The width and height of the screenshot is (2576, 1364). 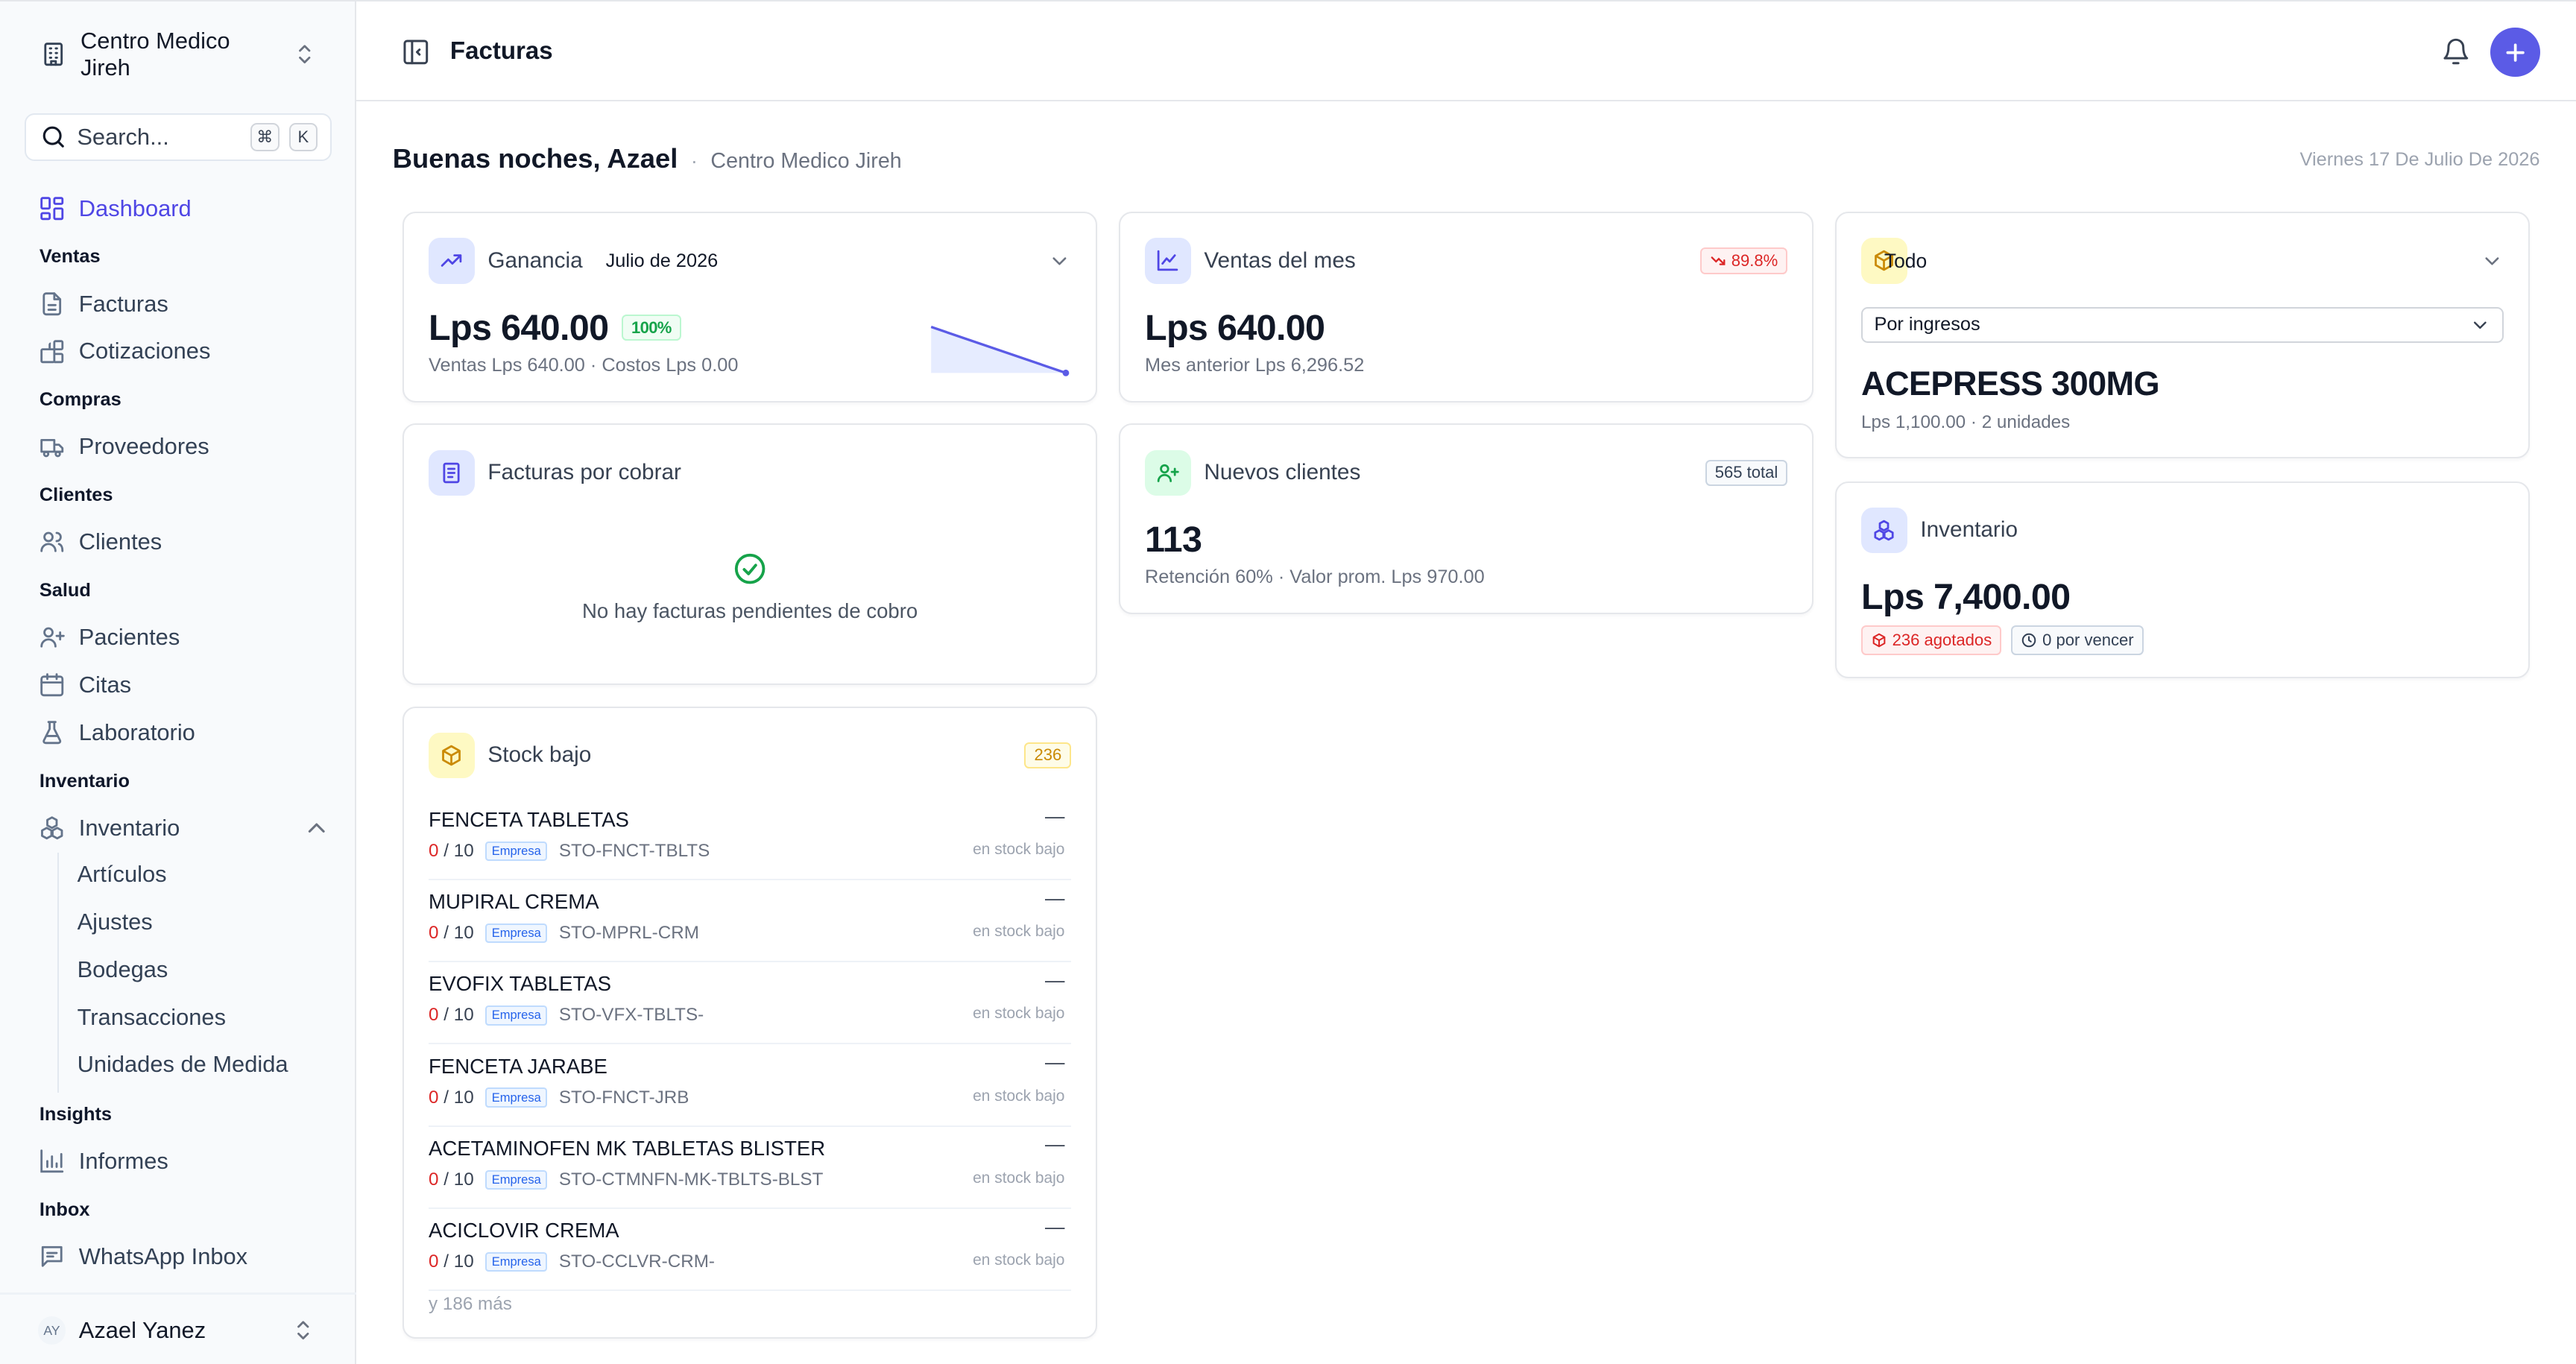 What do you see at coordinates (115, 922) in the screenshot?
I see `sidebar-subitem-ajustes: Ajustes` at bounding box center [115, 922].